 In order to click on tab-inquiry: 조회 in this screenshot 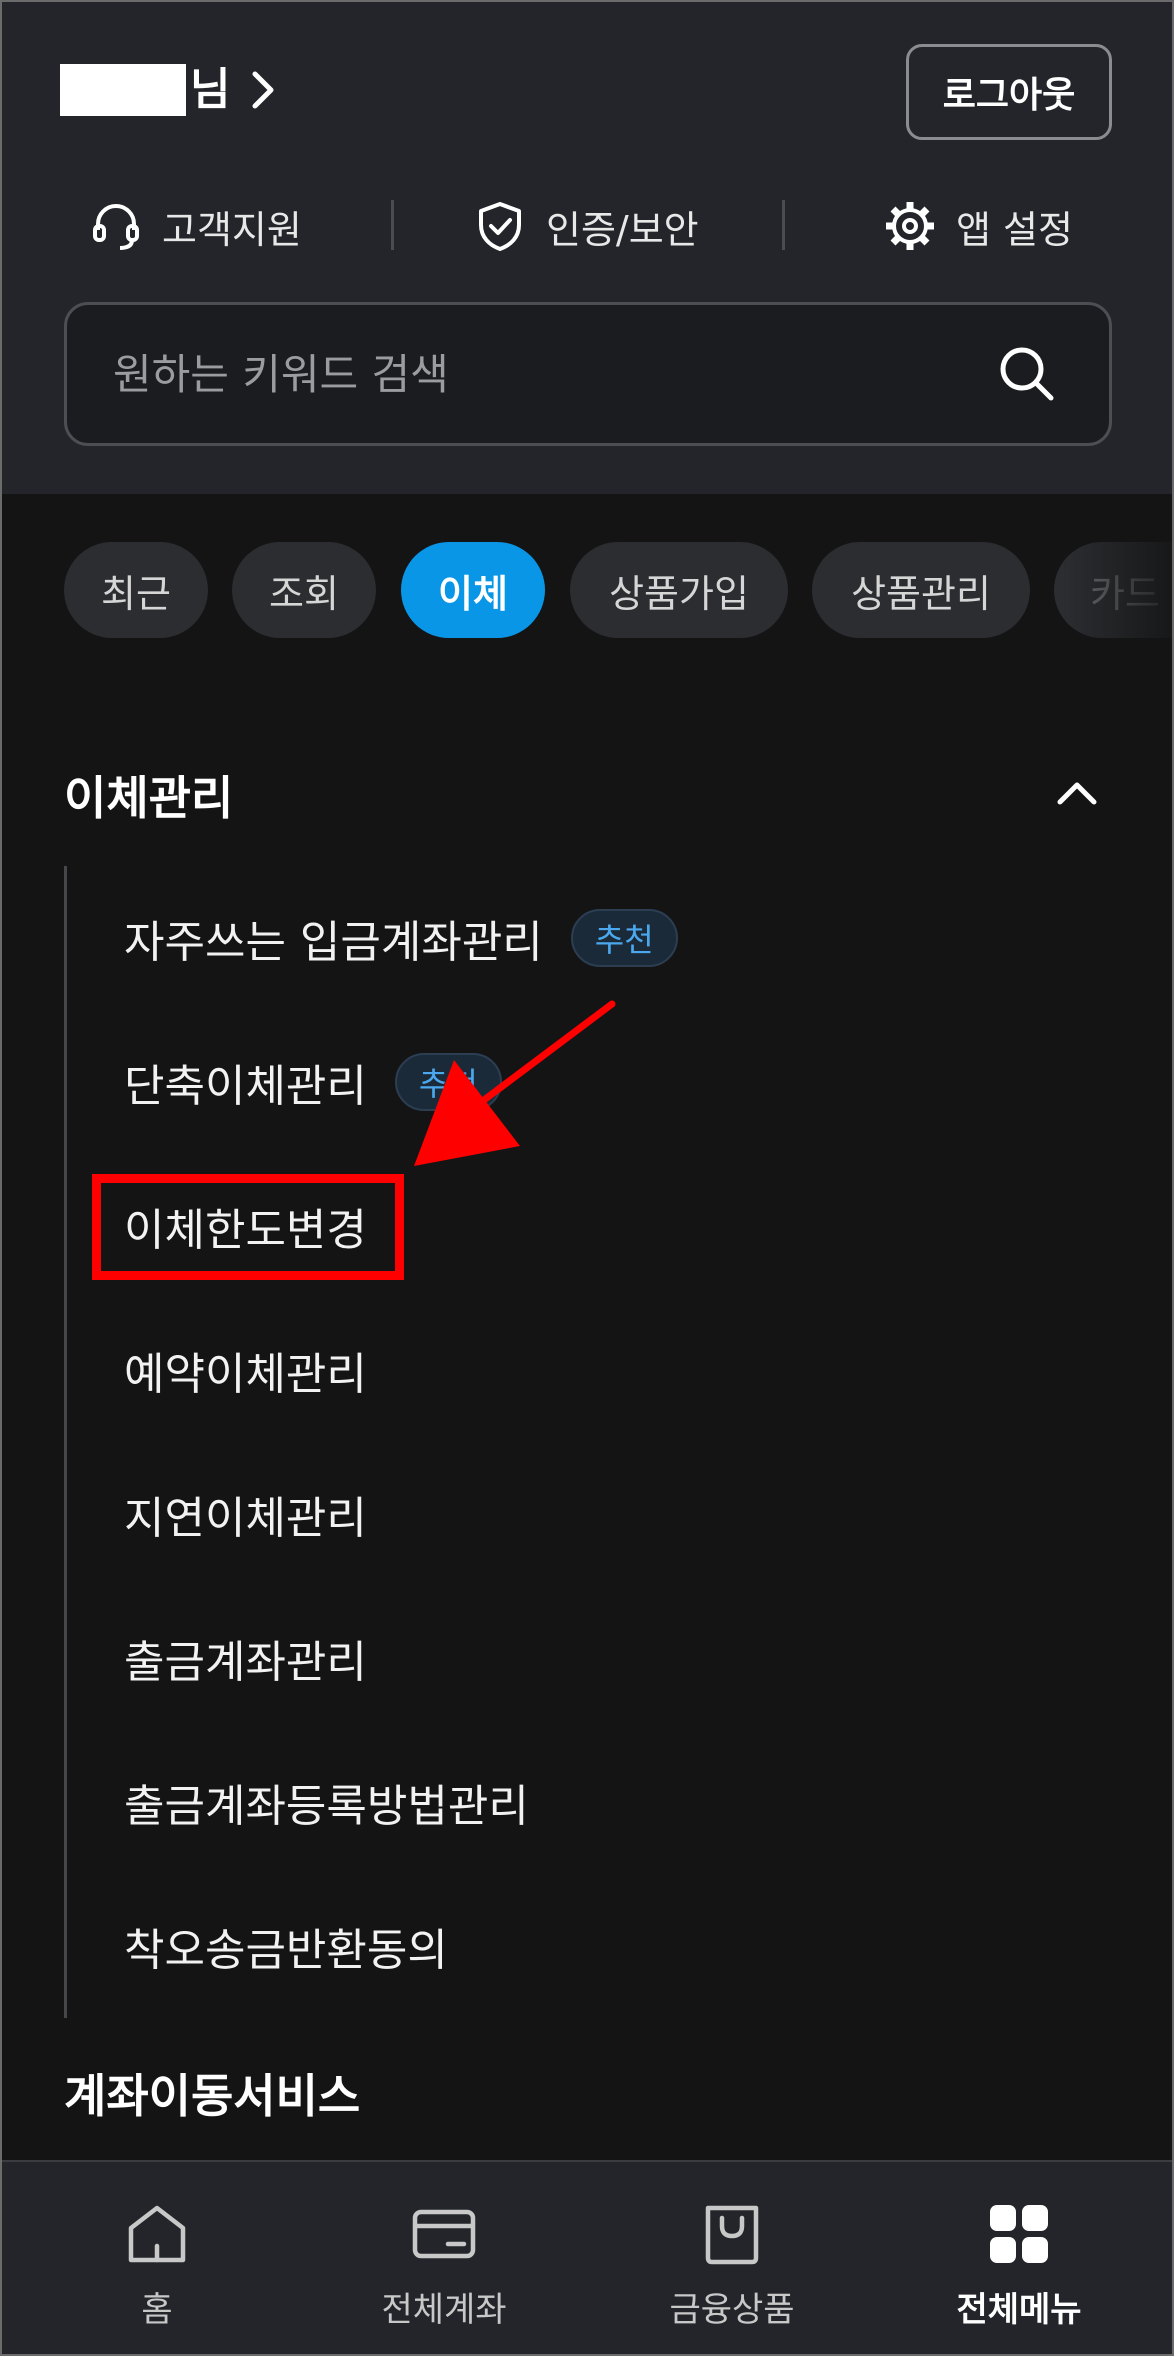, I will do `click(304, 590)`.